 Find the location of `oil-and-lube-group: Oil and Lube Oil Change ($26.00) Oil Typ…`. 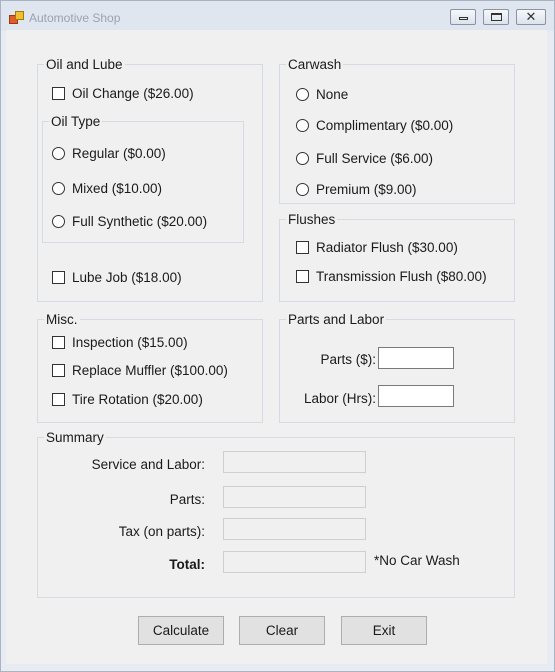

oil-and-lube-group: Oil and Lube Oil Change ($26.00) Oil Typ… is located at coordinates (150, 179).